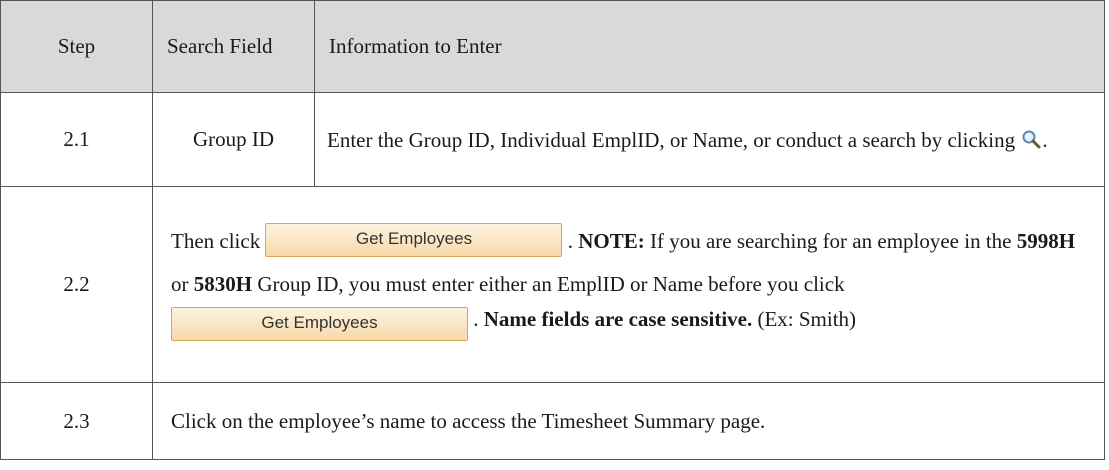 The image size is (1109, 470). Describe the element at coordinates (233, 46) in the screenshot. I see `header-search-field: Search Field` at that location.